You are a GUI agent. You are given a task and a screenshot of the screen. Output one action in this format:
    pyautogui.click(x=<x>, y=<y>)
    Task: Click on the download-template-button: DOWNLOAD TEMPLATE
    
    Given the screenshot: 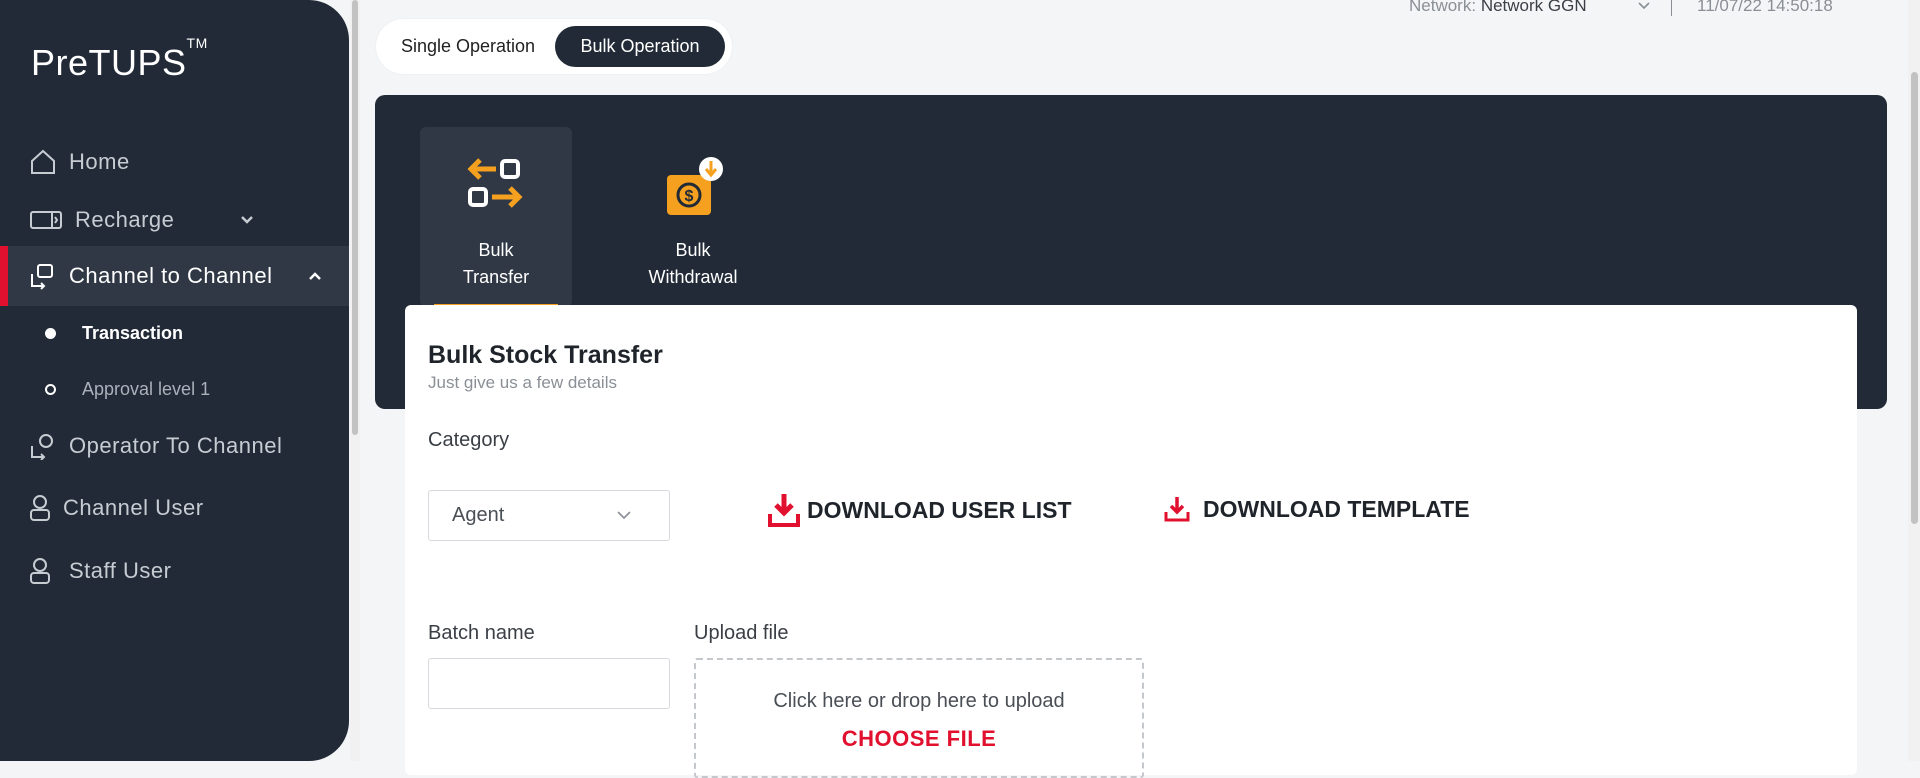 What is the action you would take?
    pyautogui.click(x=1316, y=509)
    